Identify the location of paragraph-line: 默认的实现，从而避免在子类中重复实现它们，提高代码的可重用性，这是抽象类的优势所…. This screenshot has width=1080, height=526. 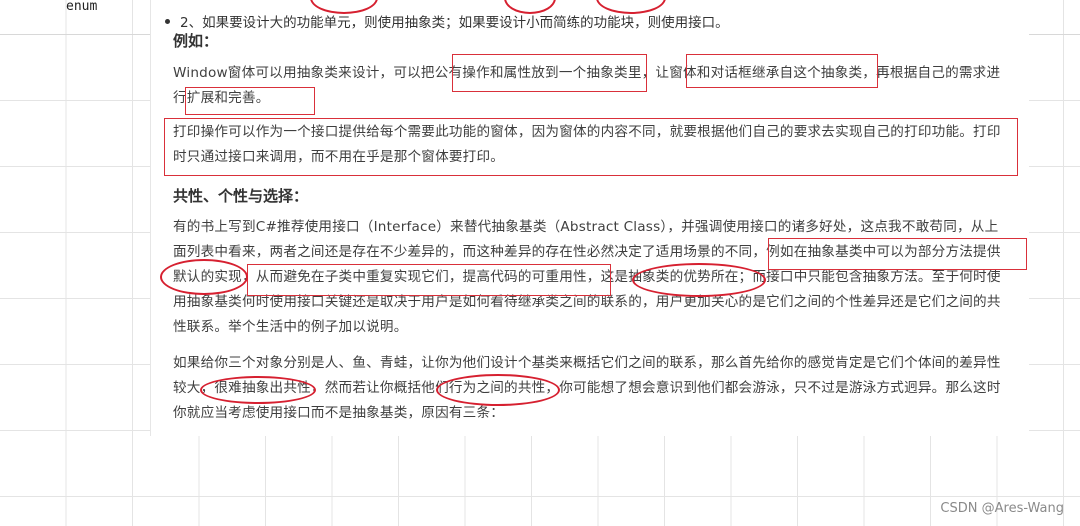
(587, 277).